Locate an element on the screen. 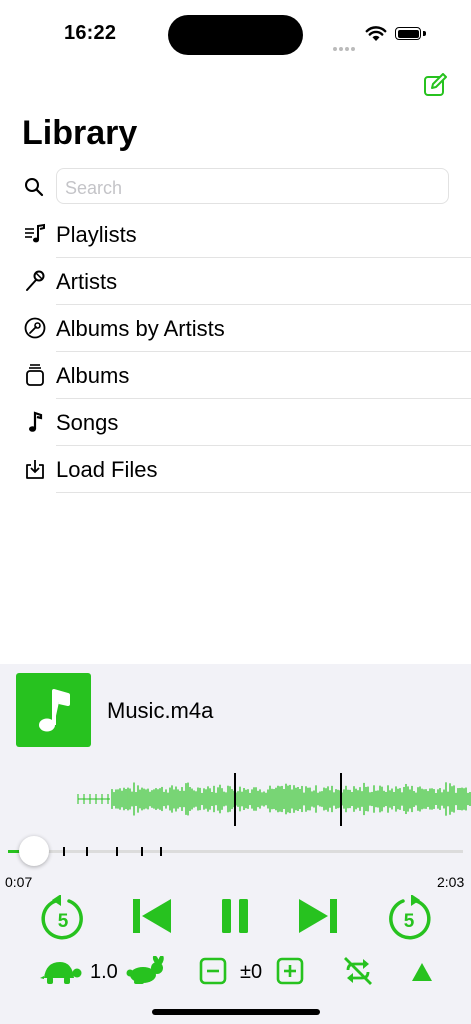 This screenshot has height=1024, width=471. skip-back-icon: 5 is located at coordinates (63, 919).